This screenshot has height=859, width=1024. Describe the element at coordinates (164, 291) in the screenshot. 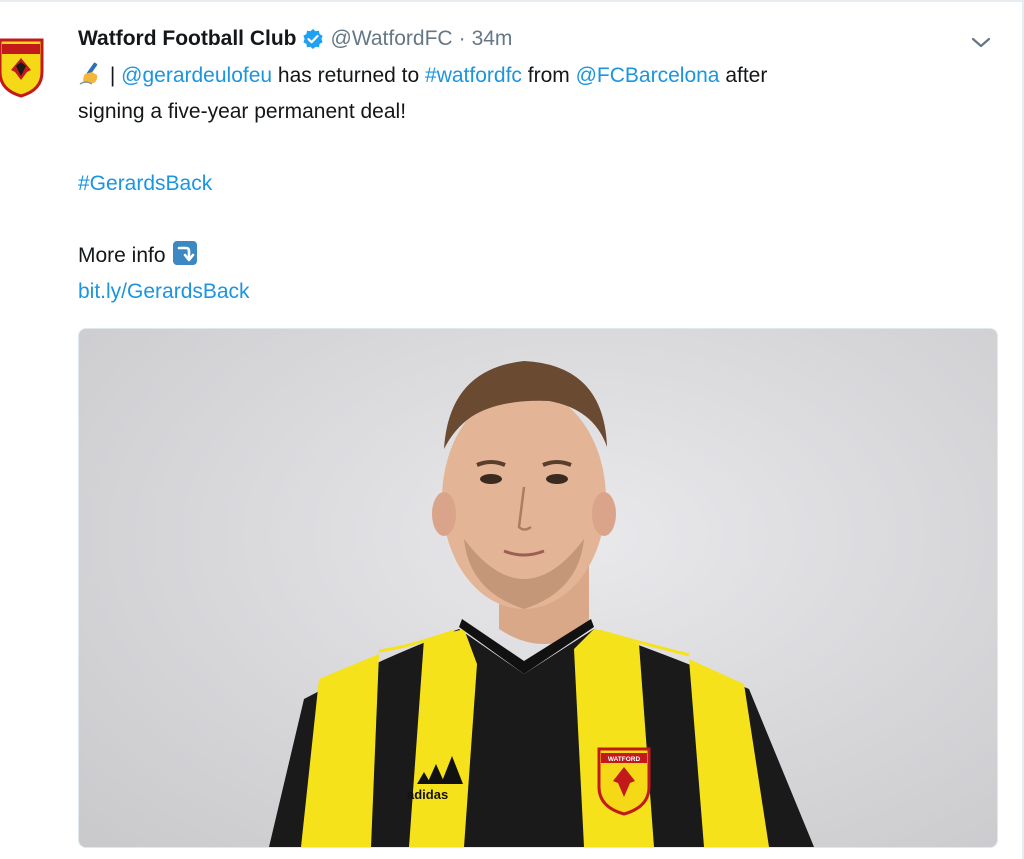

I see `external-link: bit.ly/GerardsBack` at that location.